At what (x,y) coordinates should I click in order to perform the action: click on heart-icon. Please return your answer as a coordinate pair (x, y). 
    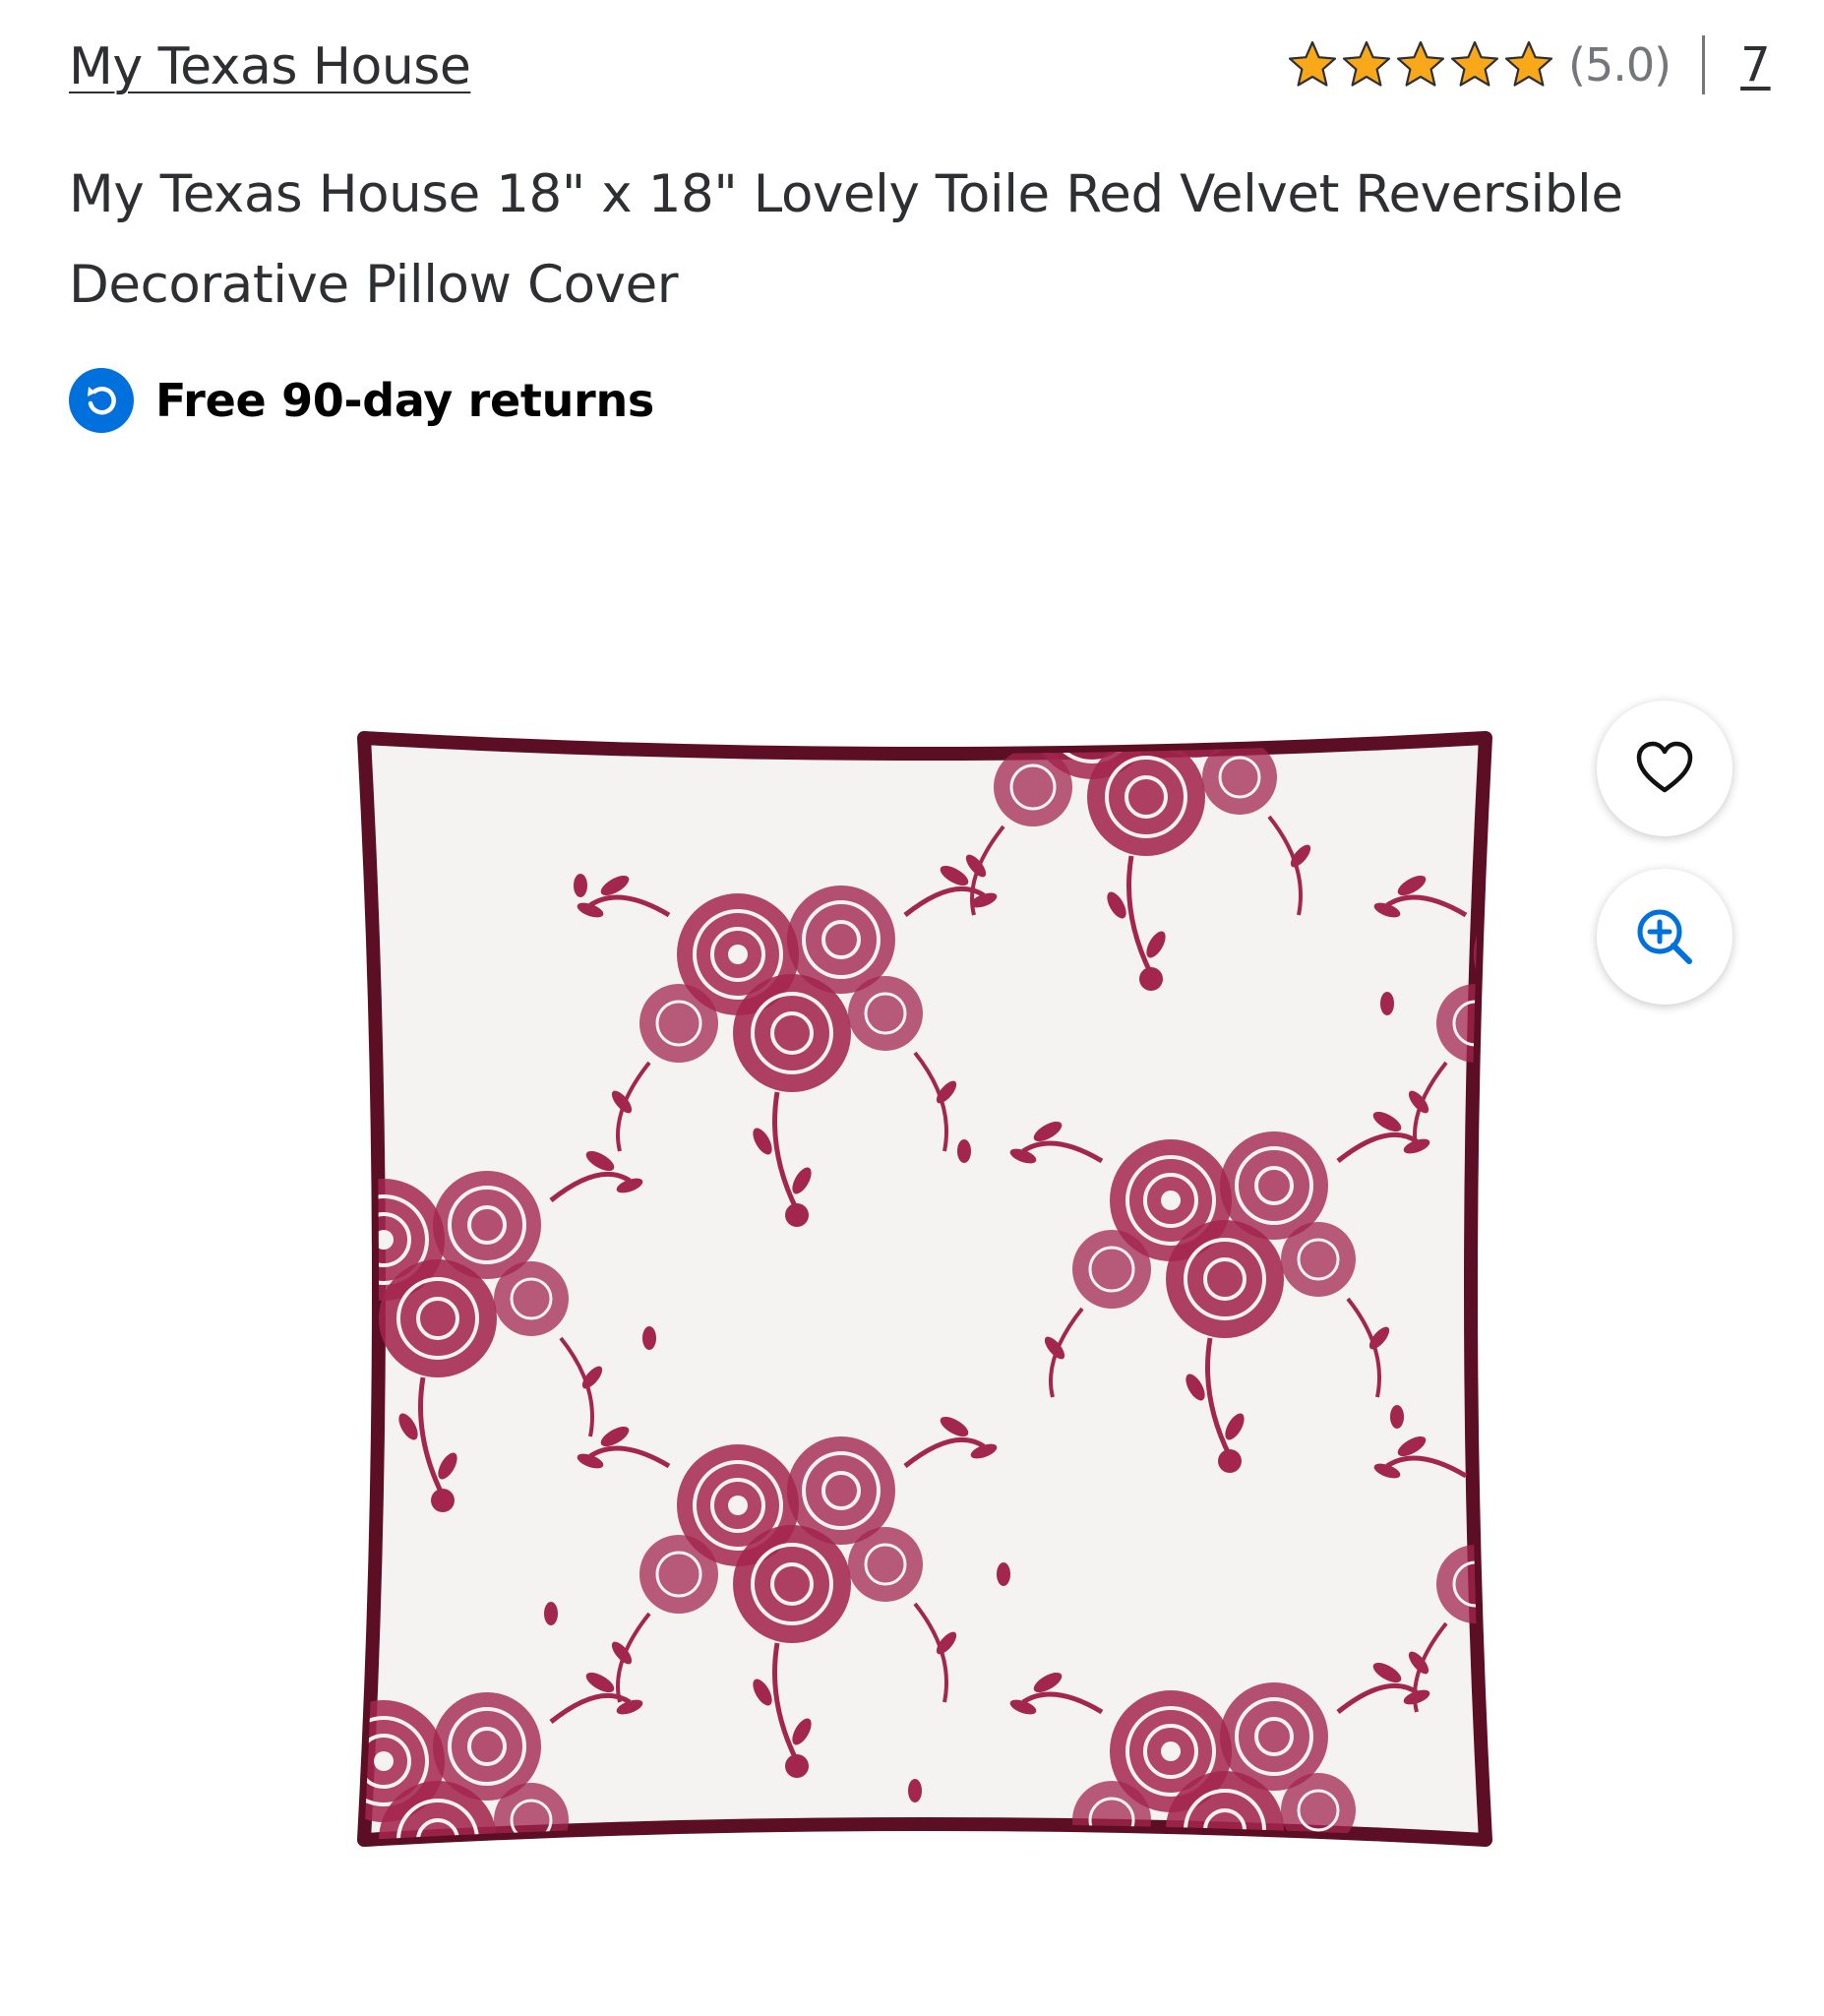
    Looking at the image, I should click on (1664, 767).